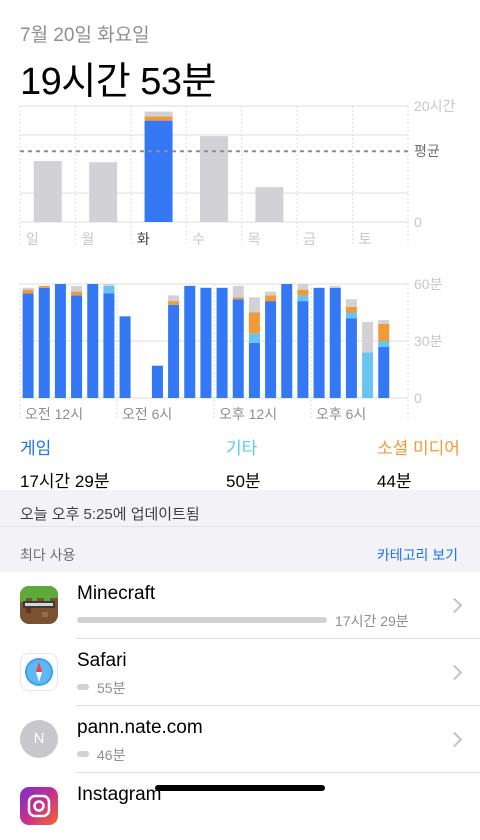 The width and height of the screenshot is (480, 840). I want to click on safari-compass-icon, so click(39, 672).